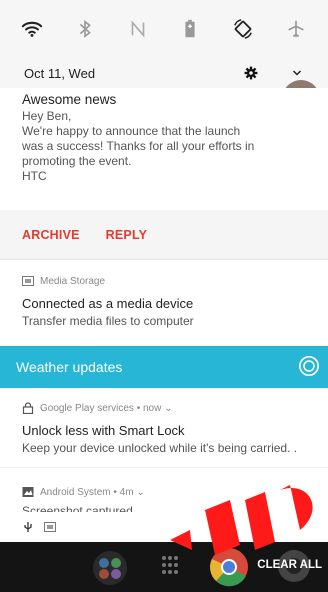 Image resolution: width=328 pixels, height=592 pixels. I want to click on chrome-icon, so click(229, 567).